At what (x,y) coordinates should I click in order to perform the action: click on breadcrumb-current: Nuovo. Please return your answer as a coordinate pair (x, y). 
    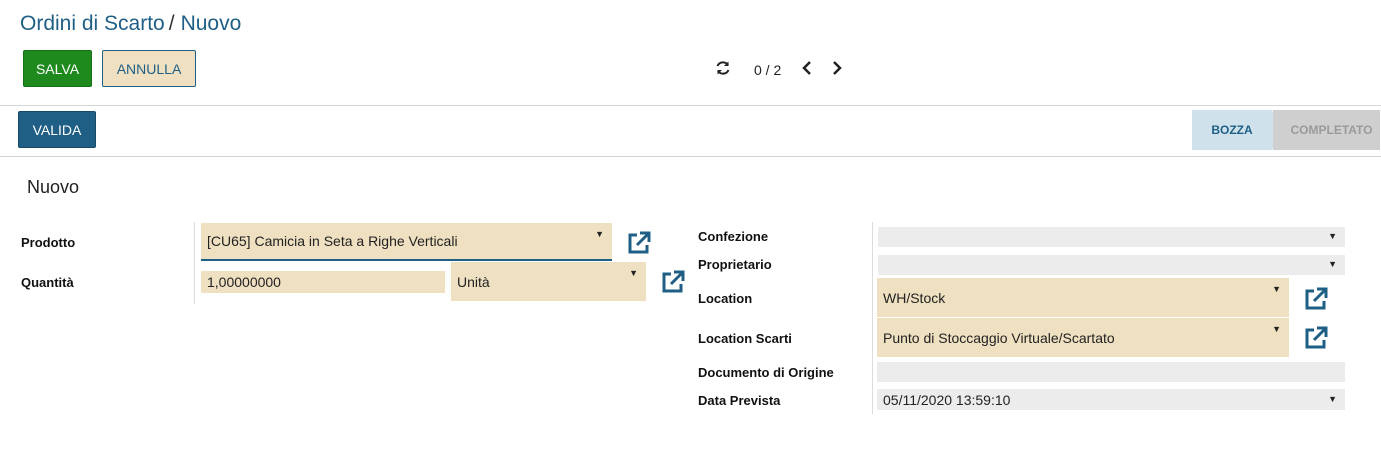
    Looking at the image, I should click on (211, 23).